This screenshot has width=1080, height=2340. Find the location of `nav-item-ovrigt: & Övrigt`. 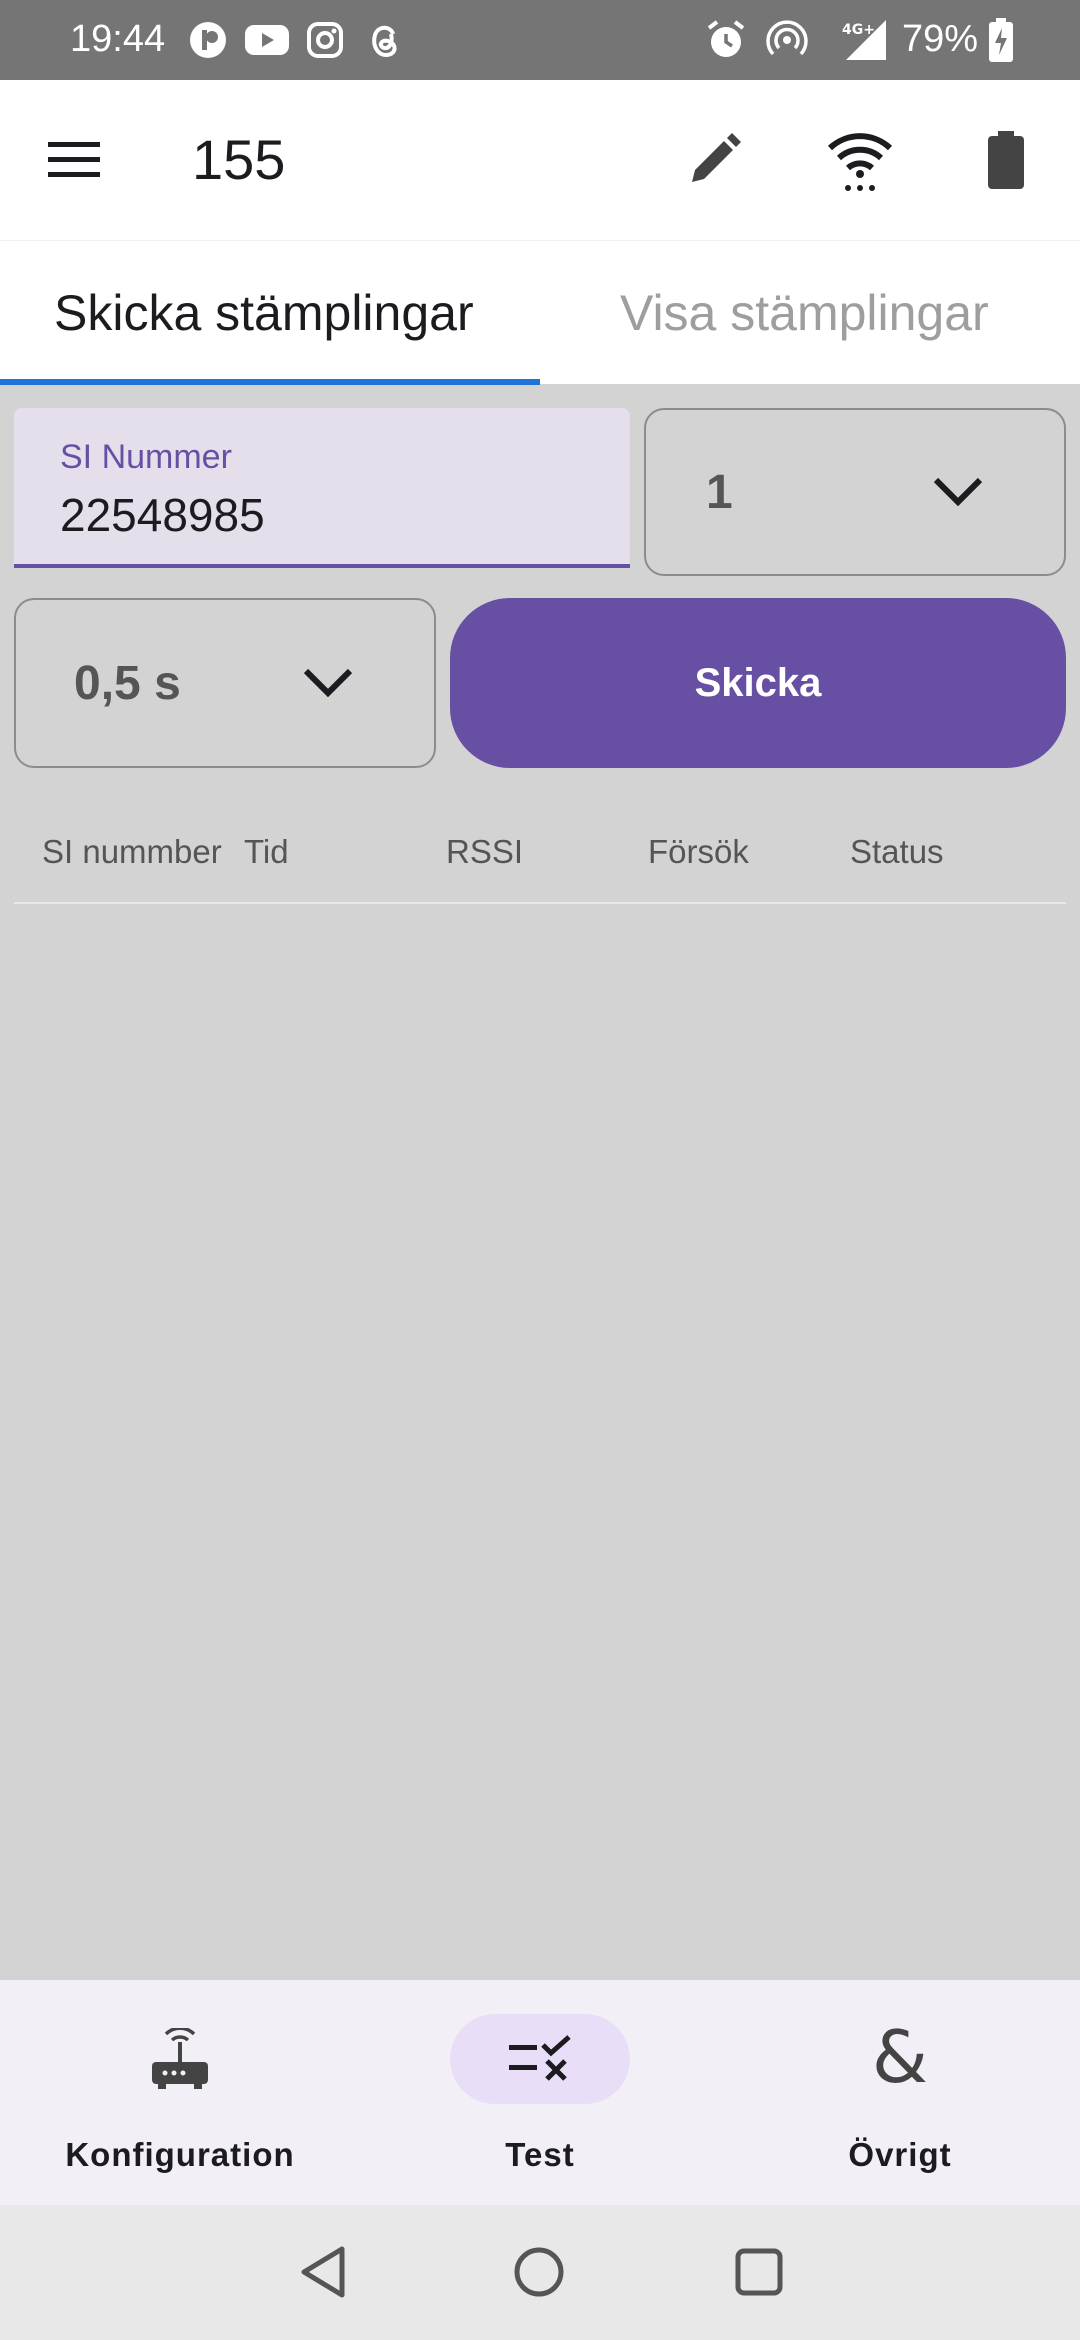

nav-item-ovrigt: & Övrigt is located at coordinates (900, 2092).